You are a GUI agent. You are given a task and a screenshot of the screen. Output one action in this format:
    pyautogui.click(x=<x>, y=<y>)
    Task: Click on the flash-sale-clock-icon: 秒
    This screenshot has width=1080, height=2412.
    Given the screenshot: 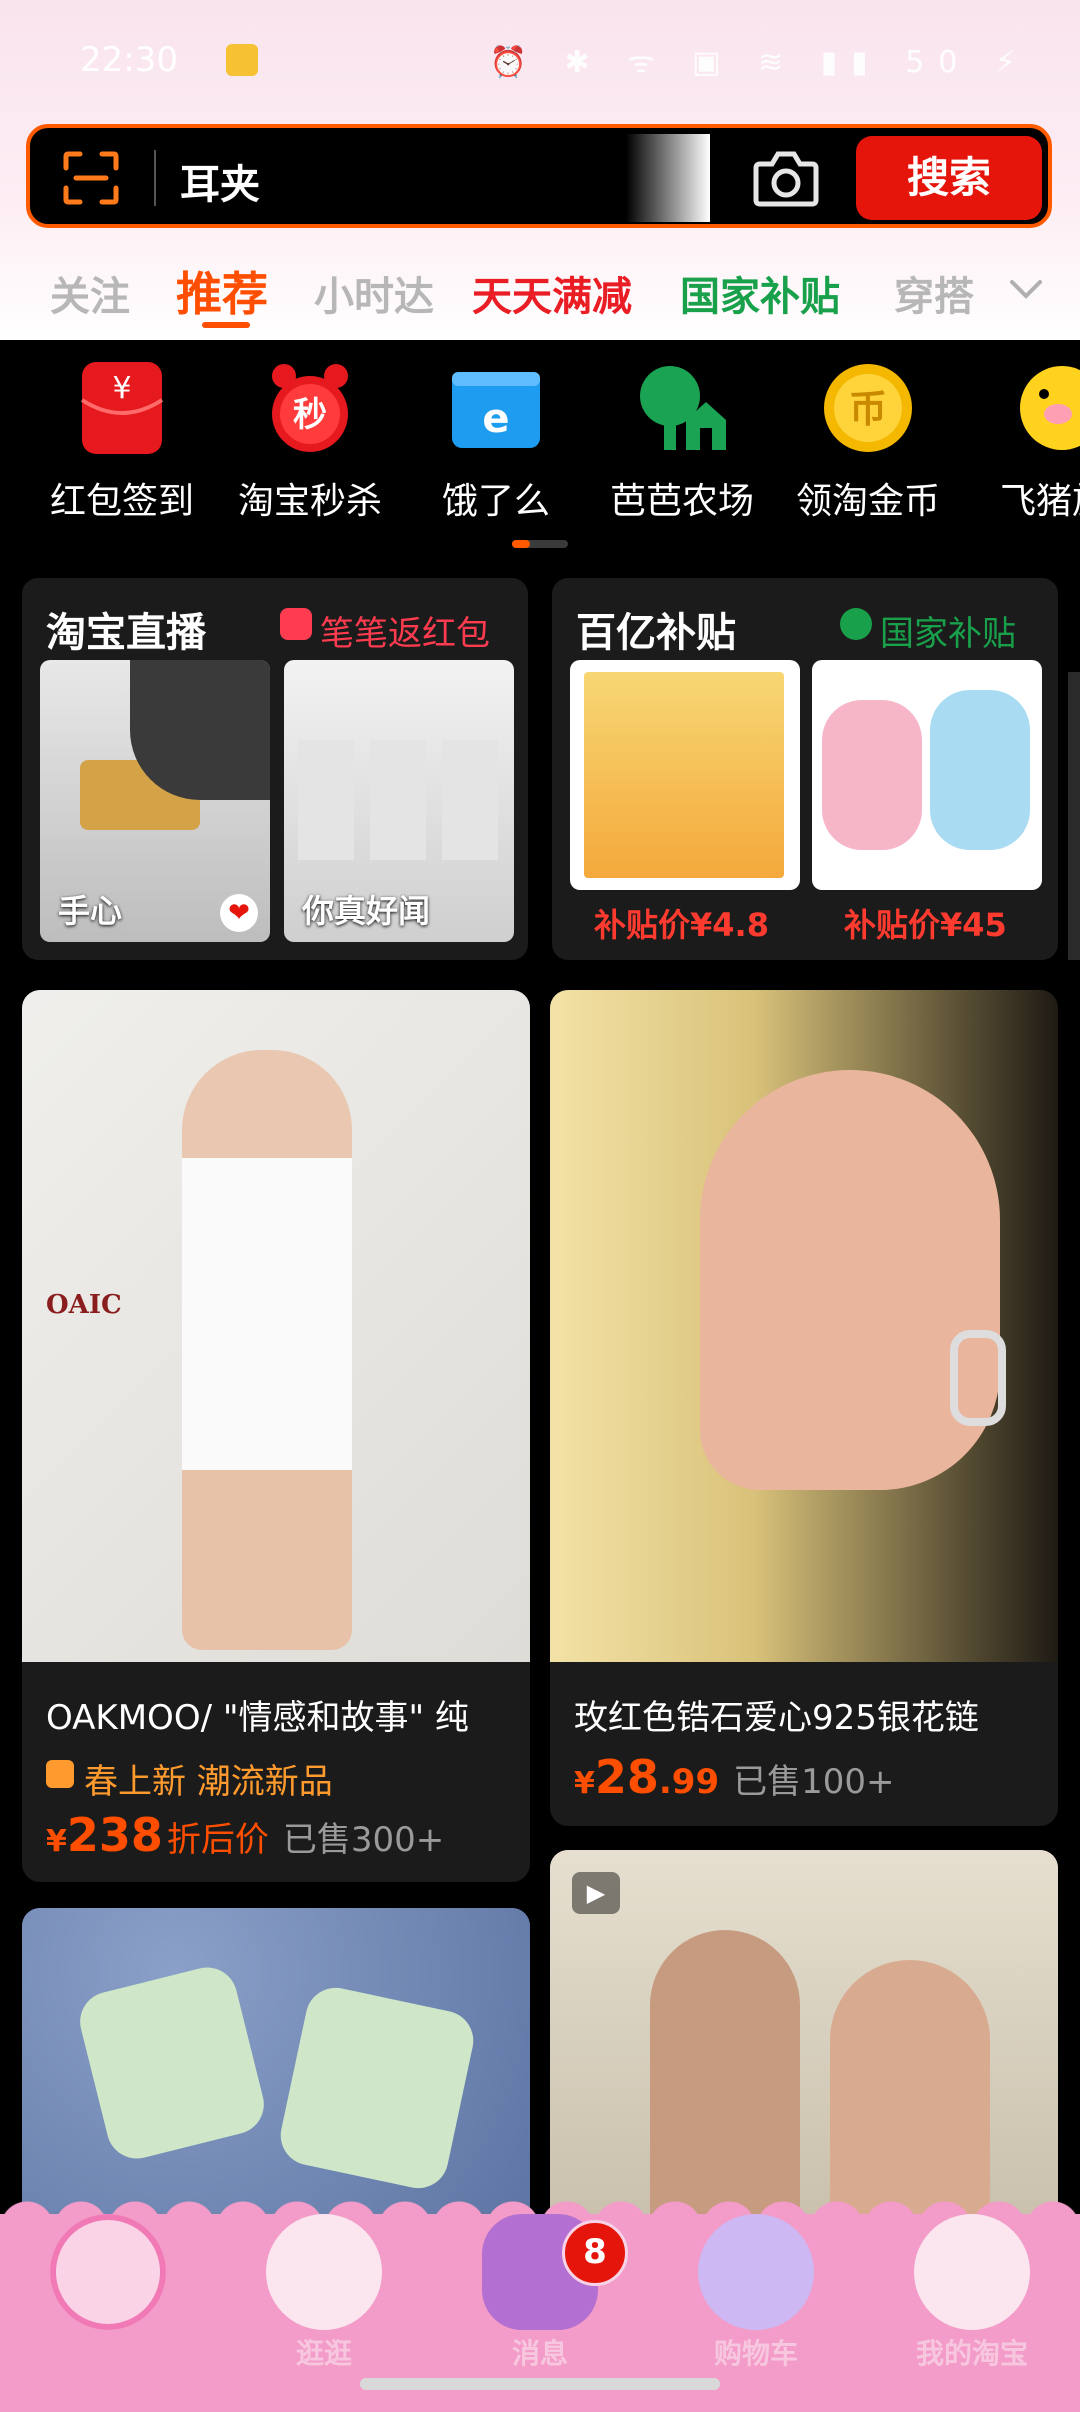 What is the action you would take?
    pyautogui.click(x=310, y=408)
    